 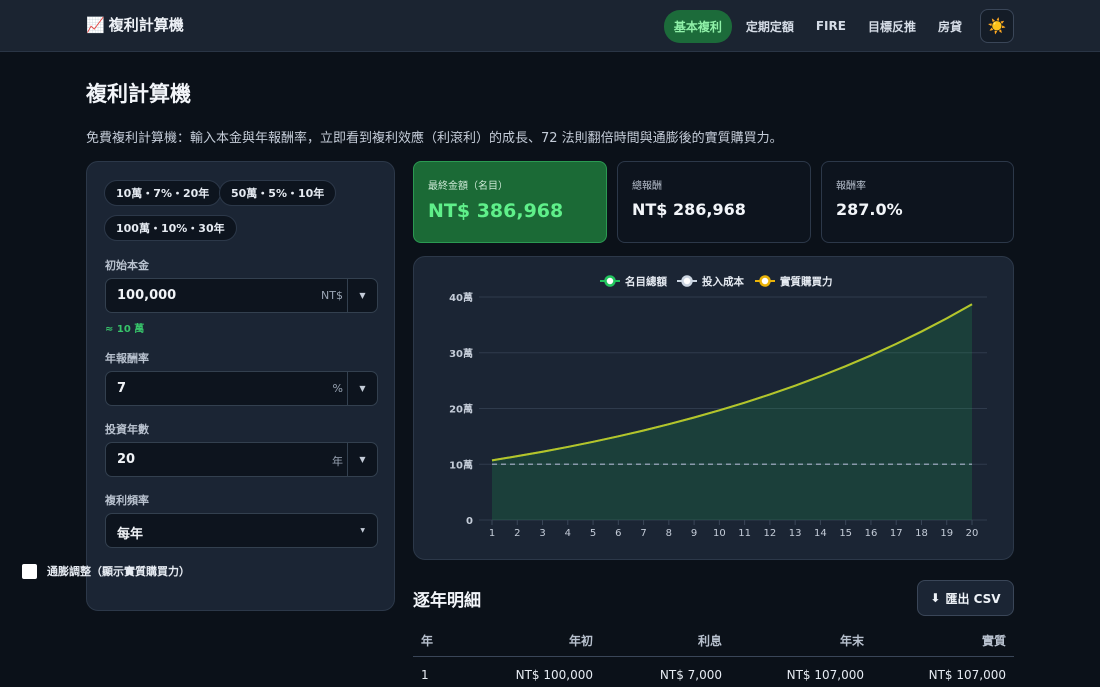 I want to click on x-tick-label: 2, so click(x=517, y=533).